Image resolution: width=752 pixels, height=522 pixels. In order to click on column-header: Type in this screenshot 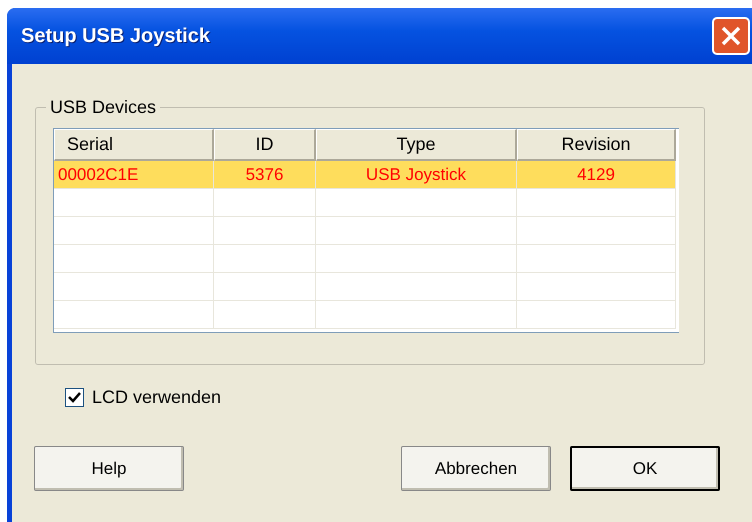, I will do `click(416, 145)`.